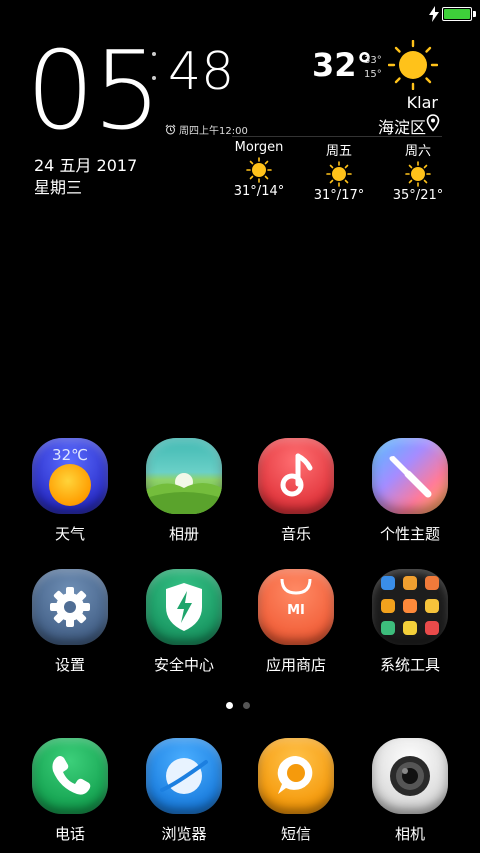  I want to click on app-label: 短信, so click(295, 834).